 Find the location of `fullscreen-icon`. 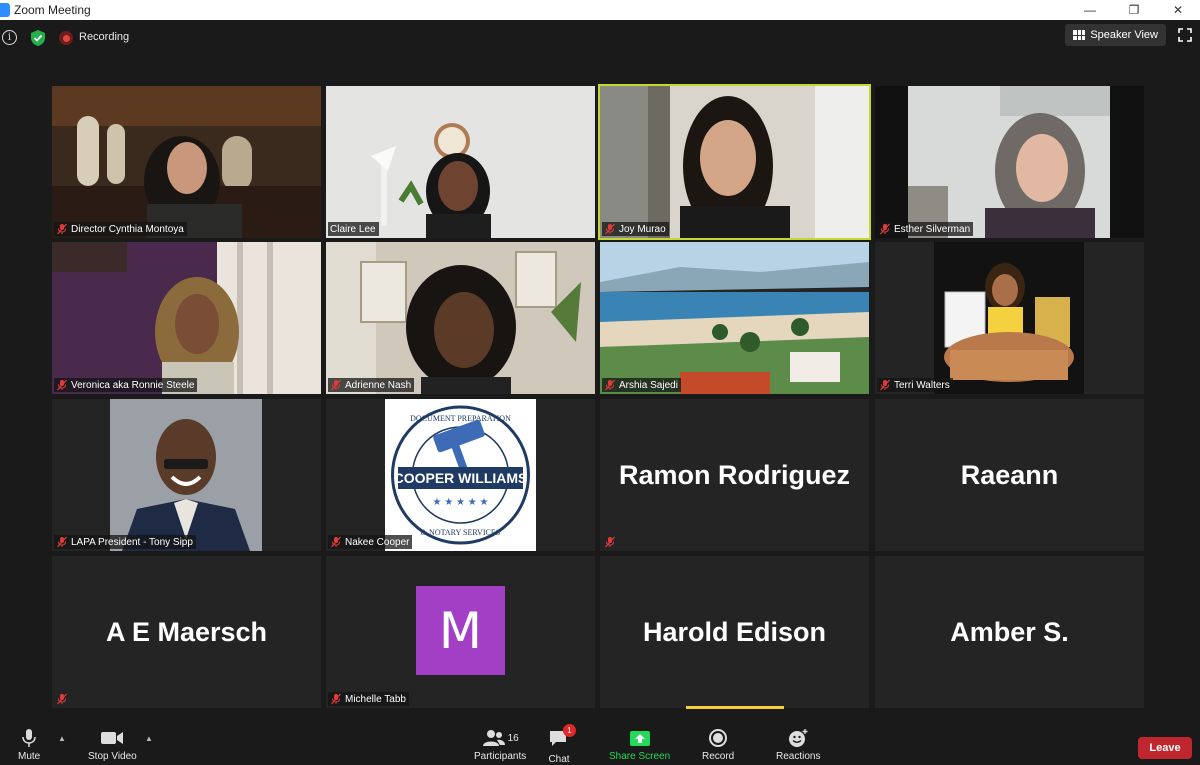

fullscreen-icon is located at coordinates (1185, 35).